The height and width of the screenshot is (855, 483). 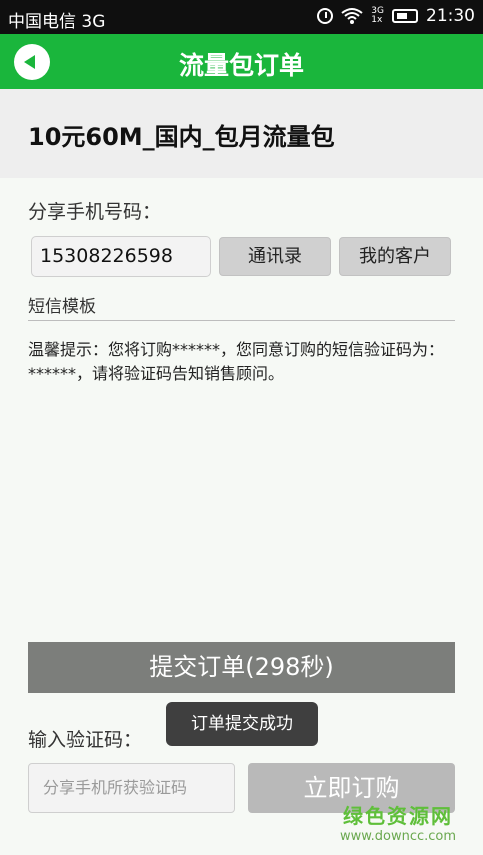 I want to click on submit-order-button: 提交订单(298秒), so click(x=241, y=667).